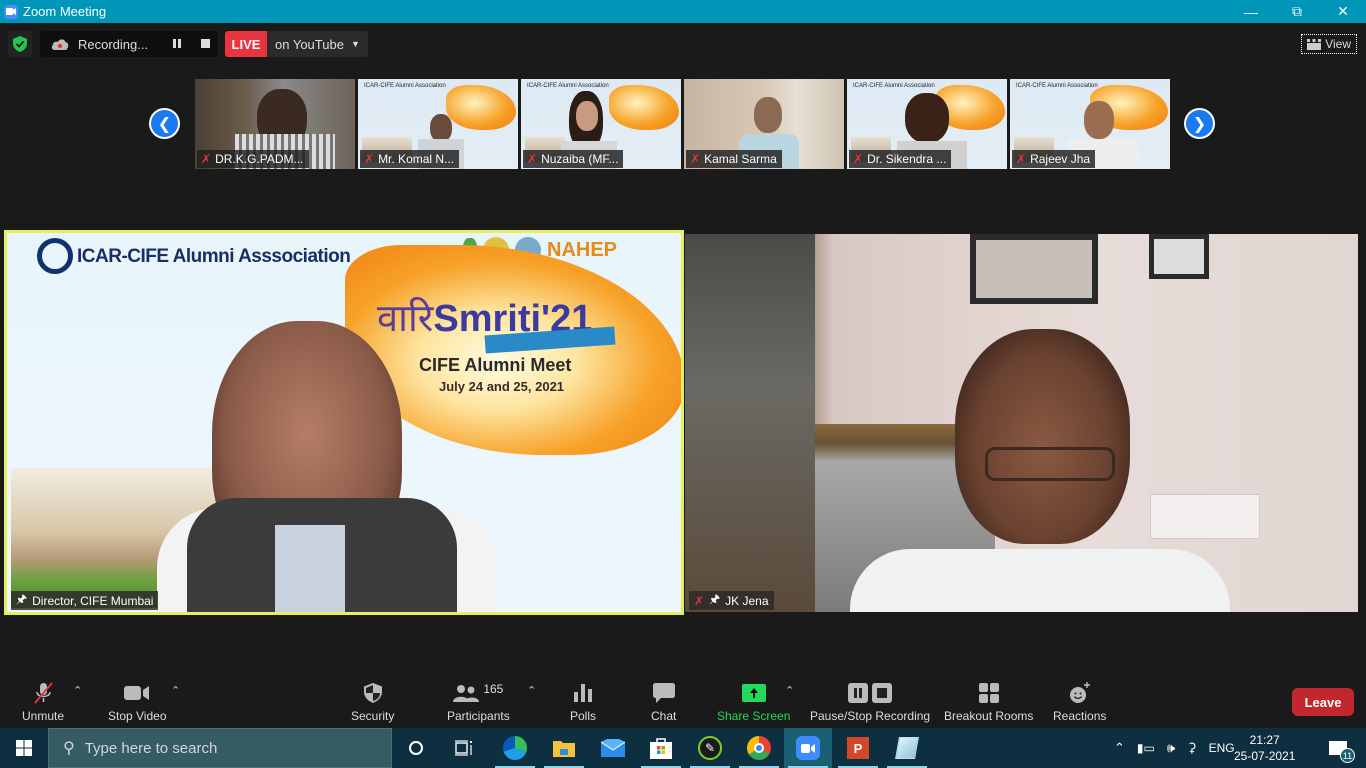 Image resolution: width=1366 pixels, height=768 pixels. Describe the element at coordinates (1264, 748) in the screenshot. I see `taskbar-clock: 21:27 25-07-2021` at that location.